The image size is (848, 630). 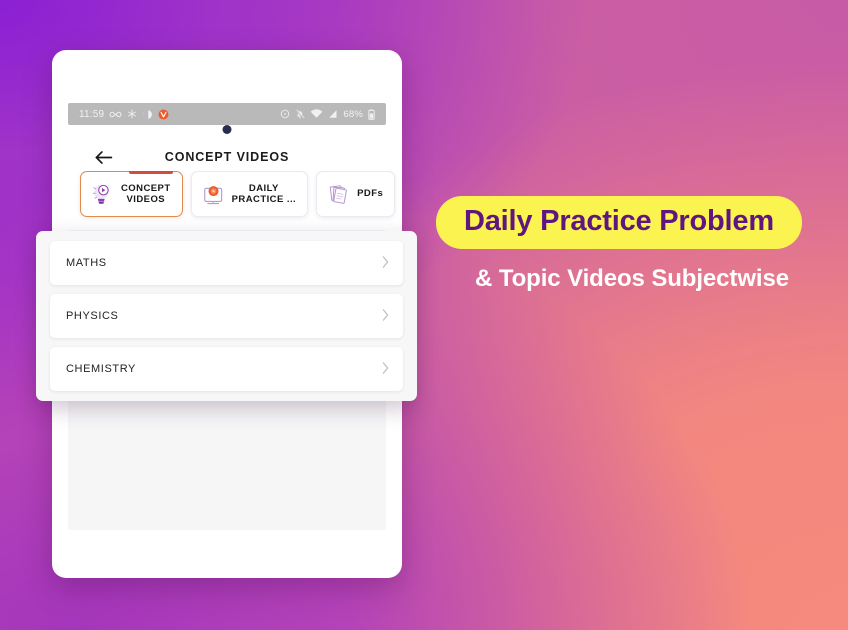 What do you see at coordinates (371, 114) in the screenshot?
I see `battery-icon` at bounding box center [371, 114].